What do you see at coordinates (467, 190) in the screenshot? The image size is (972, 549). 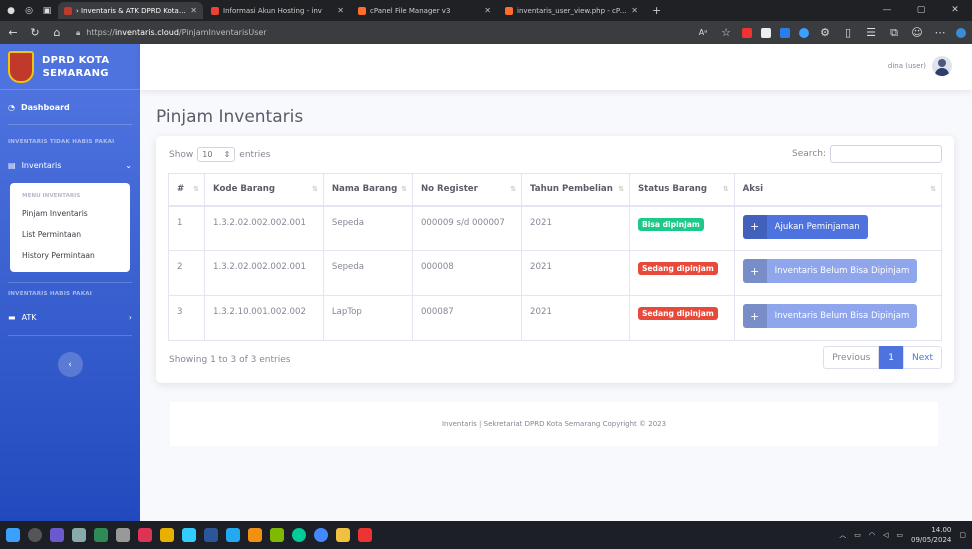 I see `column-header: No Register ⇅` at bounding box center [467, 190].